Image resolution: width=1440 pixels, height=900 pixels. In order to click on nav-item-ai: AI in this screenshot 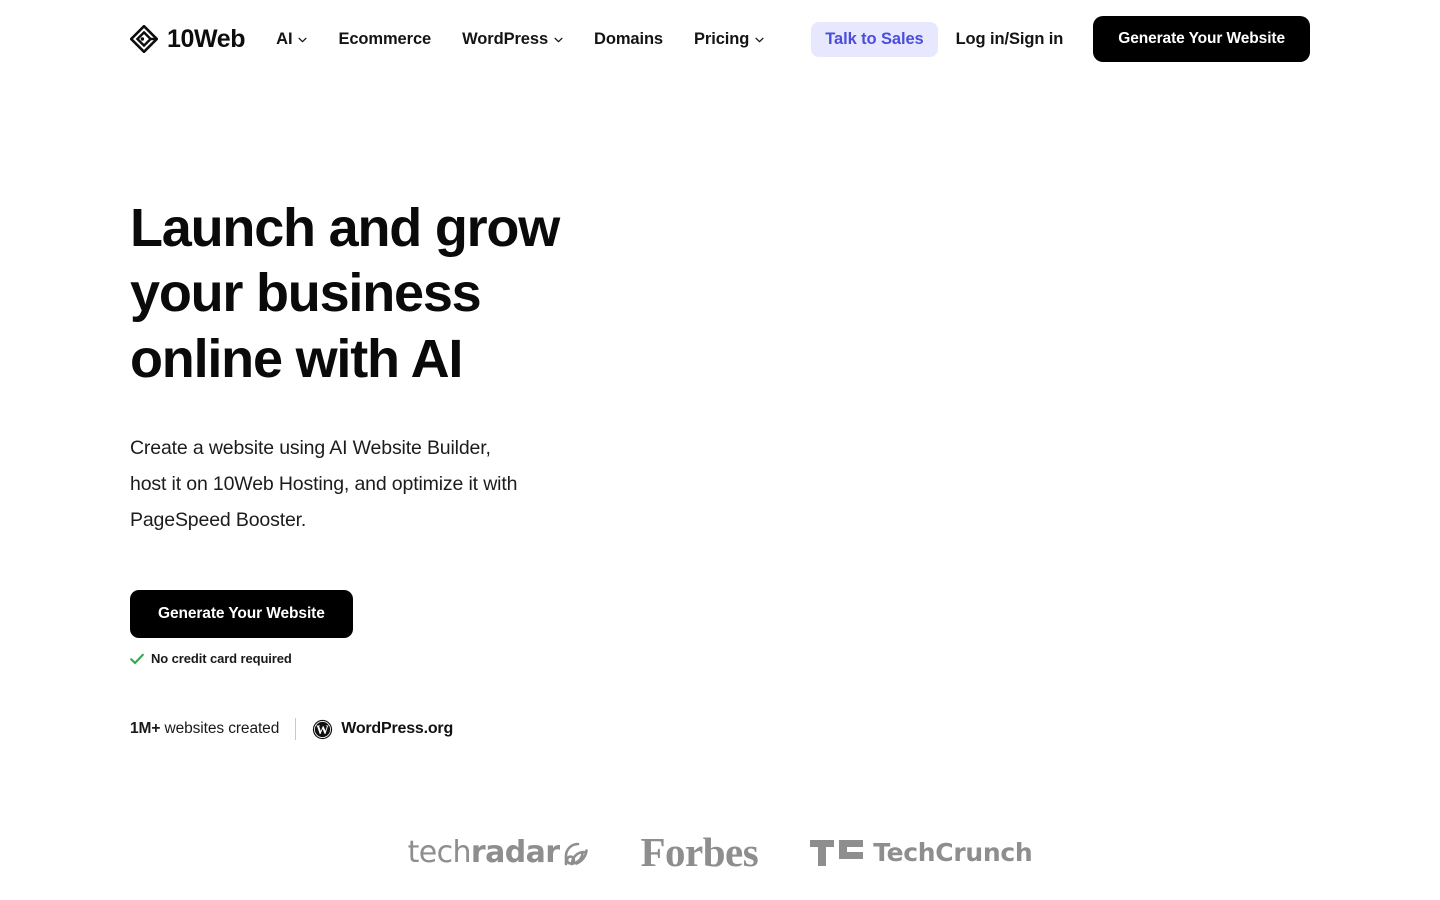, I will do `click(292, 39)`.